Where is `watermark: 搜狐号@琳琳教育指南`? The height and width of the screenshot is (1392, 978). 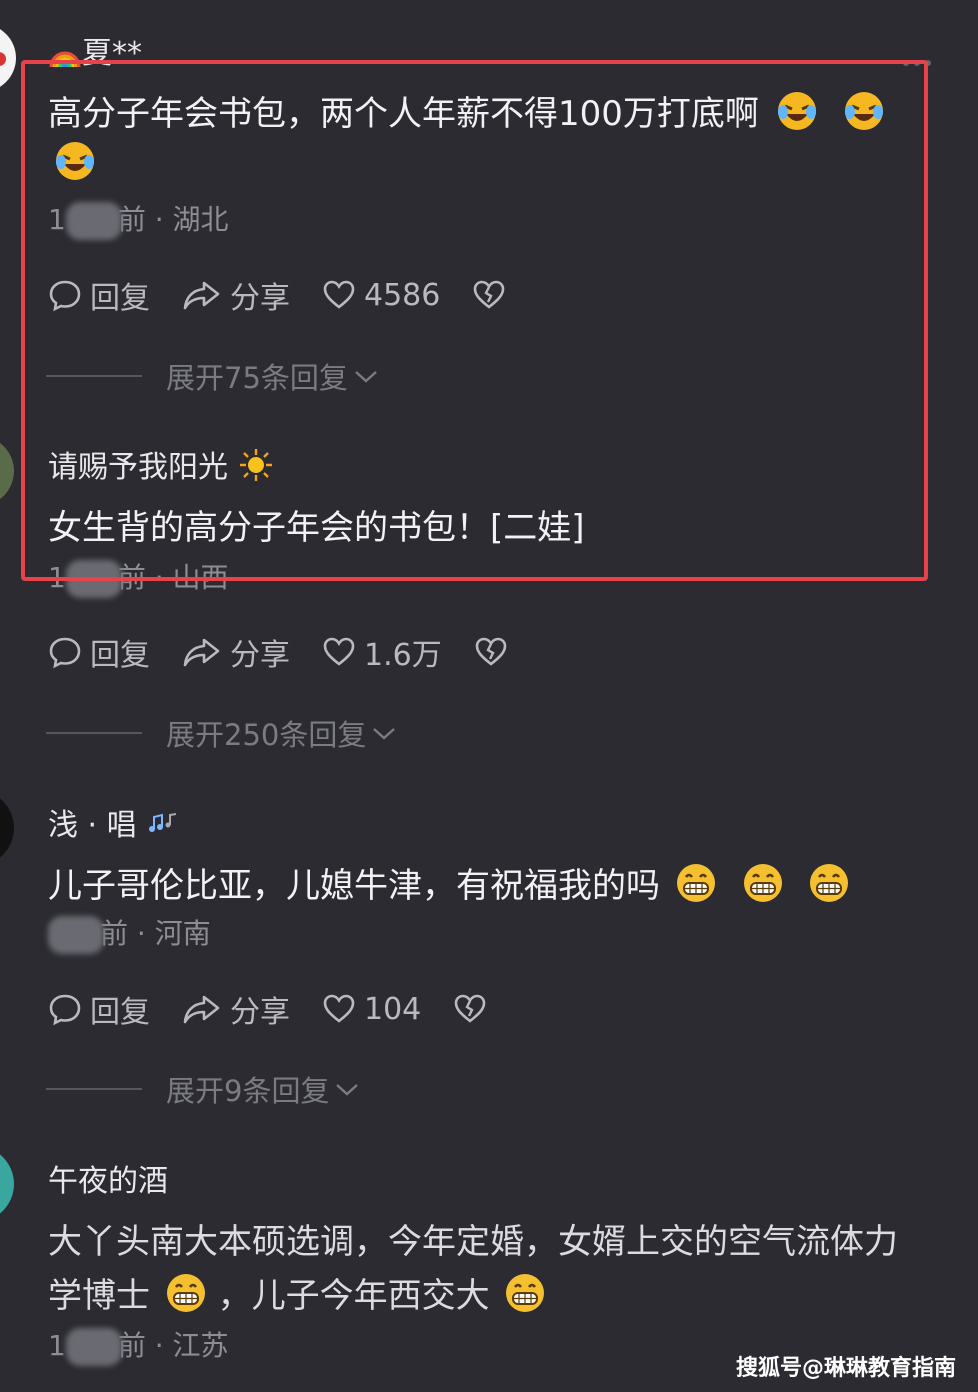 watermark: 搜狐号@琳琳教育指南 is located at coordinates (845, 1368).